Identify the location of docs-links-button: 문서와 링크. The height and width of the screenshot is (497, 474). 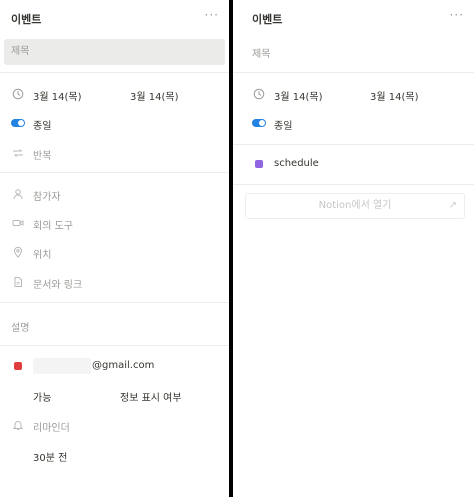
(57, 283).